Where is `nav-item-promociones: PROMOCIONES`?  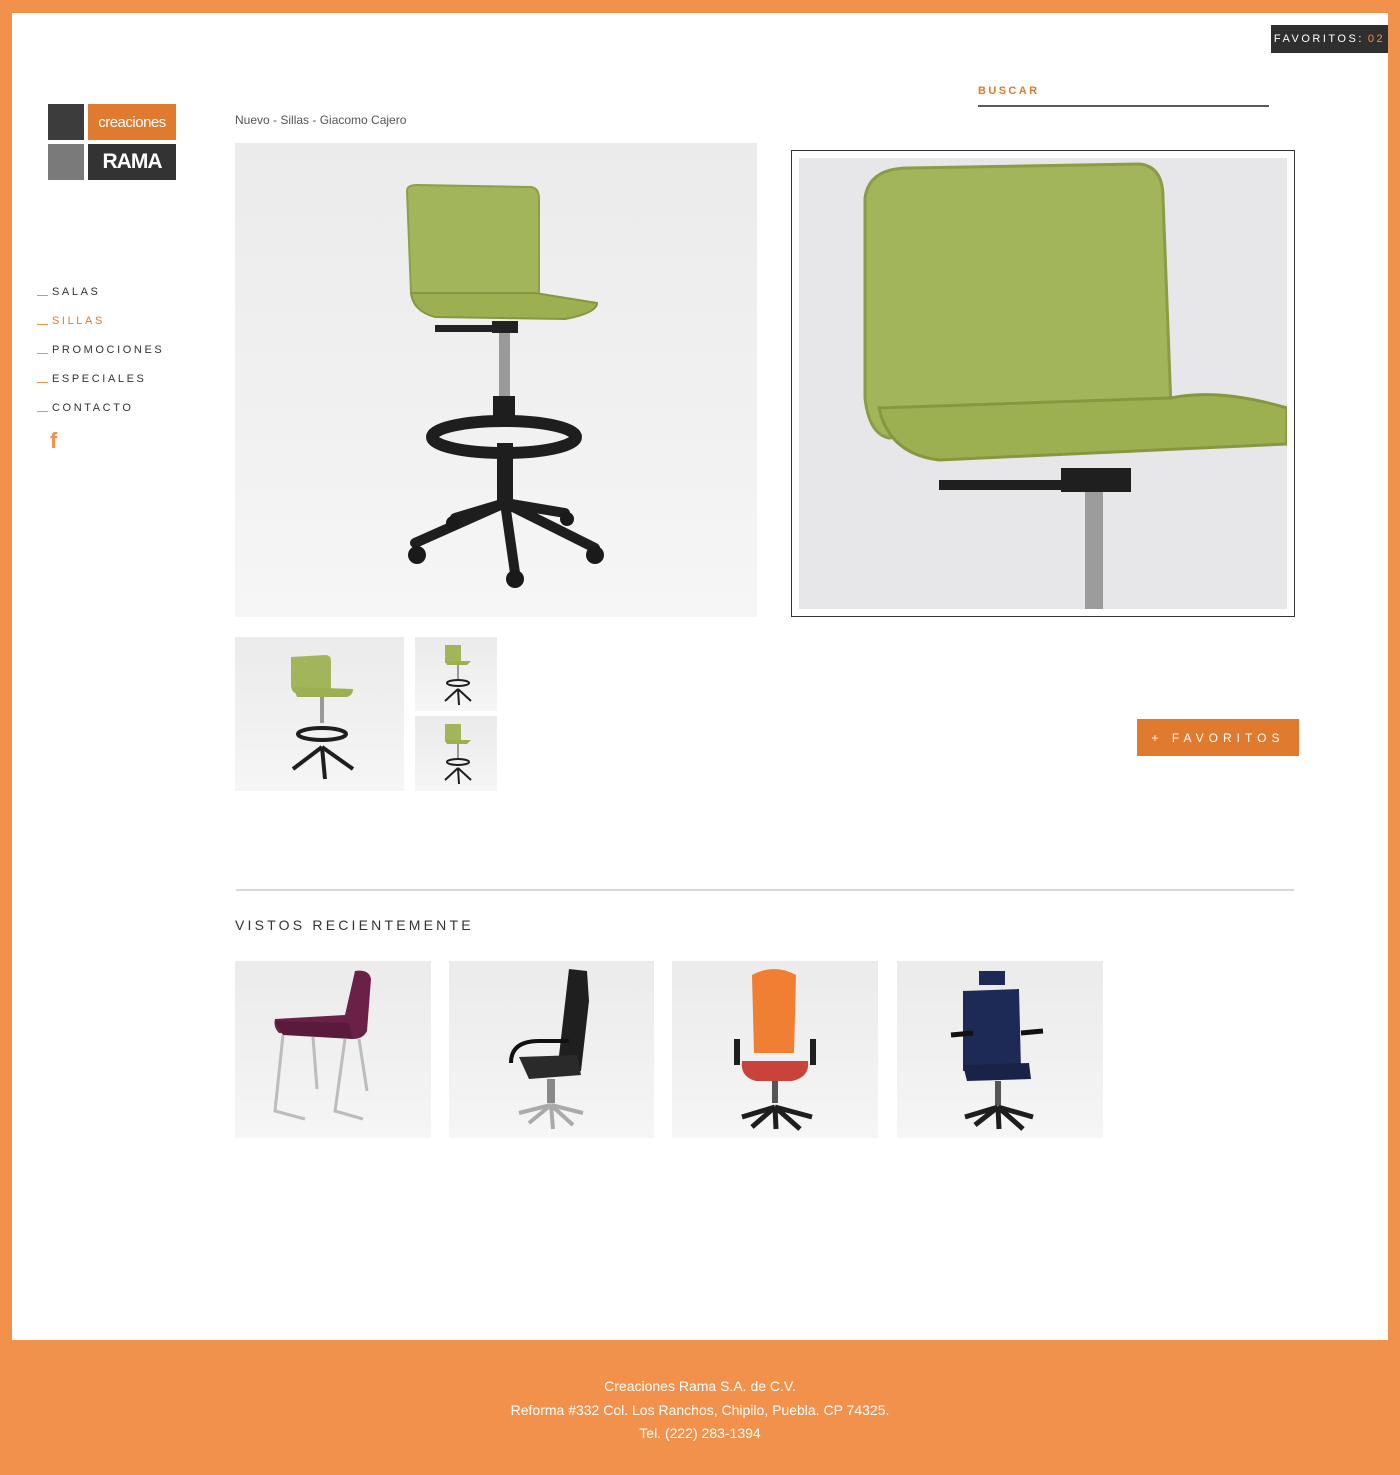
nav-item-promociones: PROMOCIONES is located at coordinates (100, 349).